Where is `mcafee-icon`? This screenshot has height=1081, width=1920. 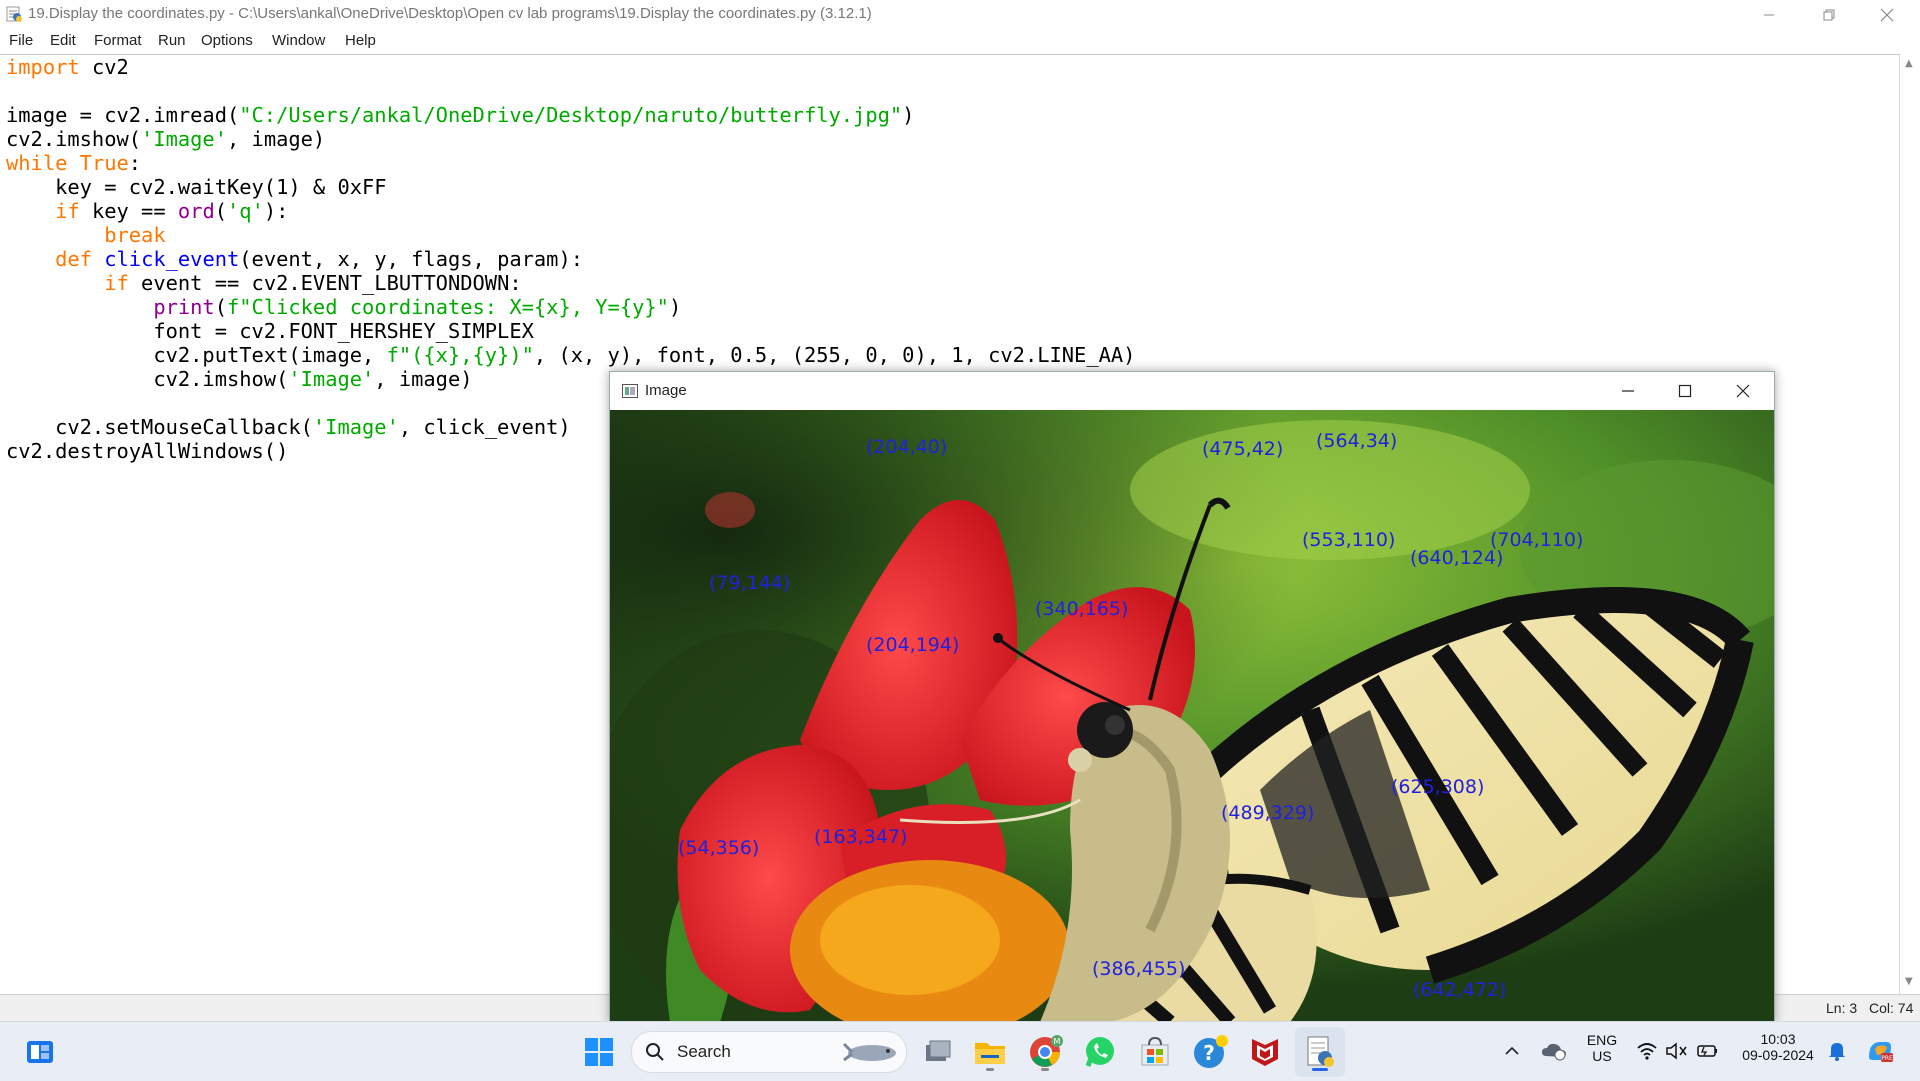
mcafee-icon is located at coordinates (1265, 1052).